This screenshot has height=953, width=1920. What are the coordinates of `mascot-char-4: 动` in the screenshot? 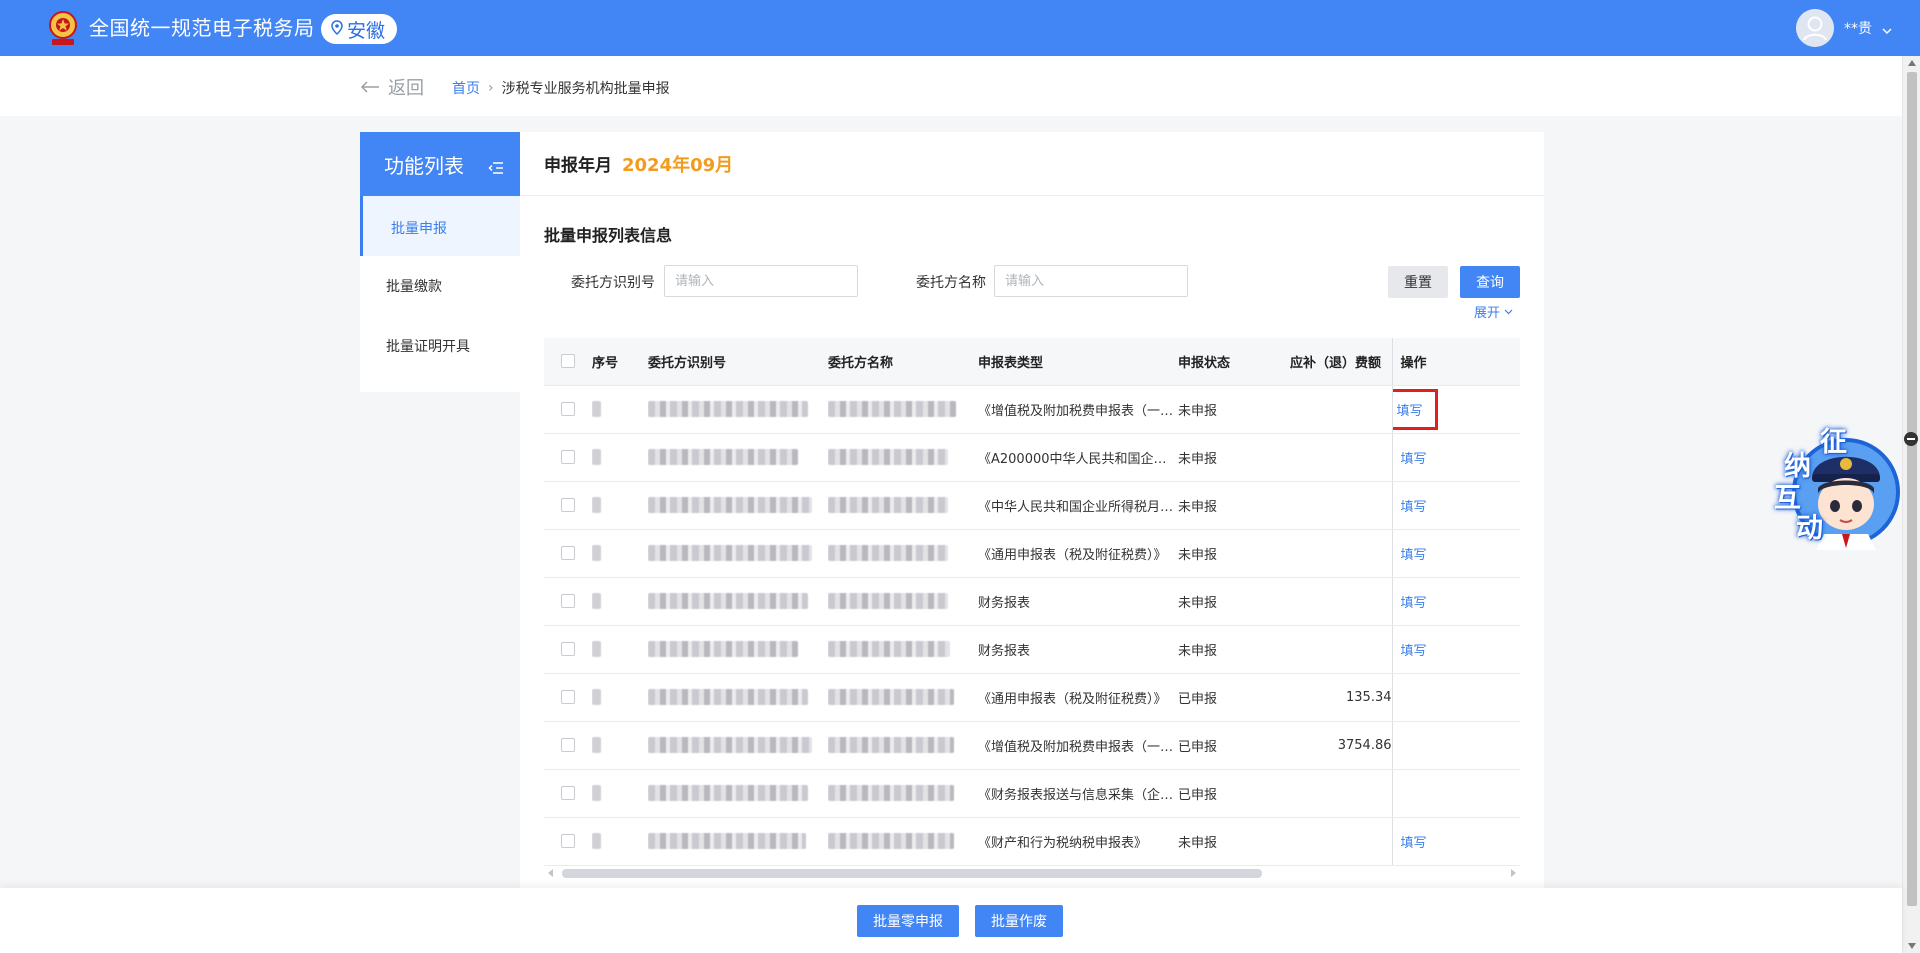 It's located at (1809, 528).